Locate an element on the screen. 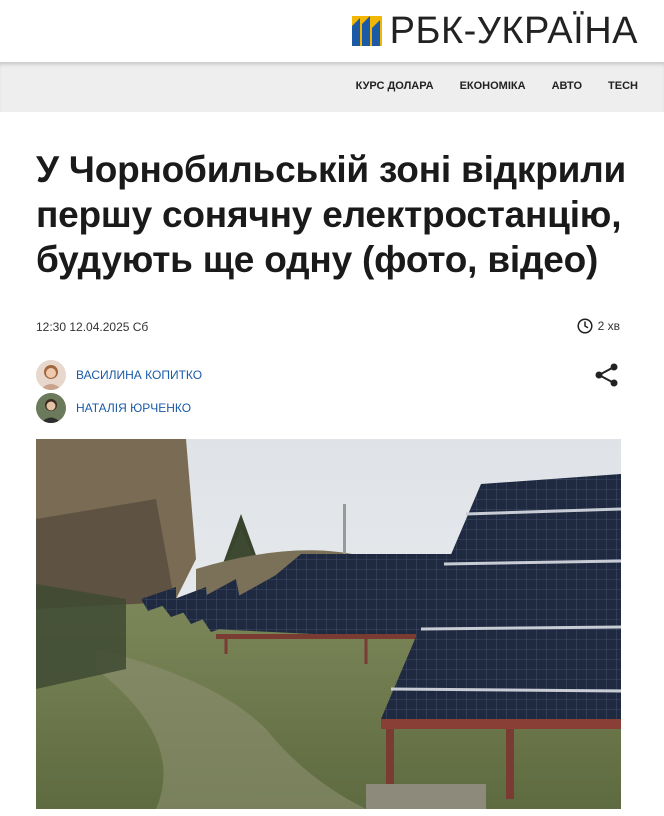  share-button is located at coordinates (607, 377).